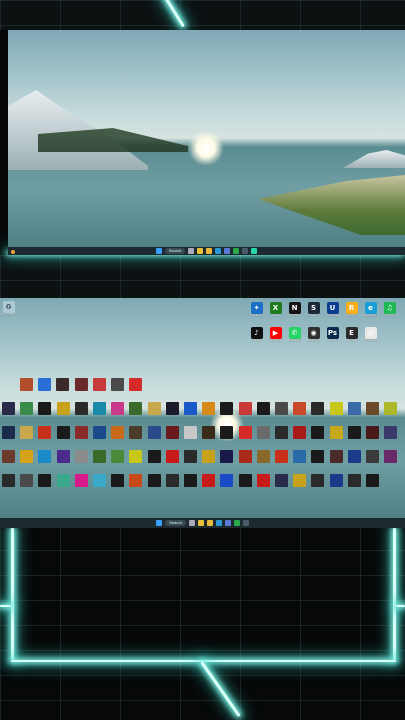 This screenshot has height=720, width=405. I want to click on search-box: Search, so click(175, 251).